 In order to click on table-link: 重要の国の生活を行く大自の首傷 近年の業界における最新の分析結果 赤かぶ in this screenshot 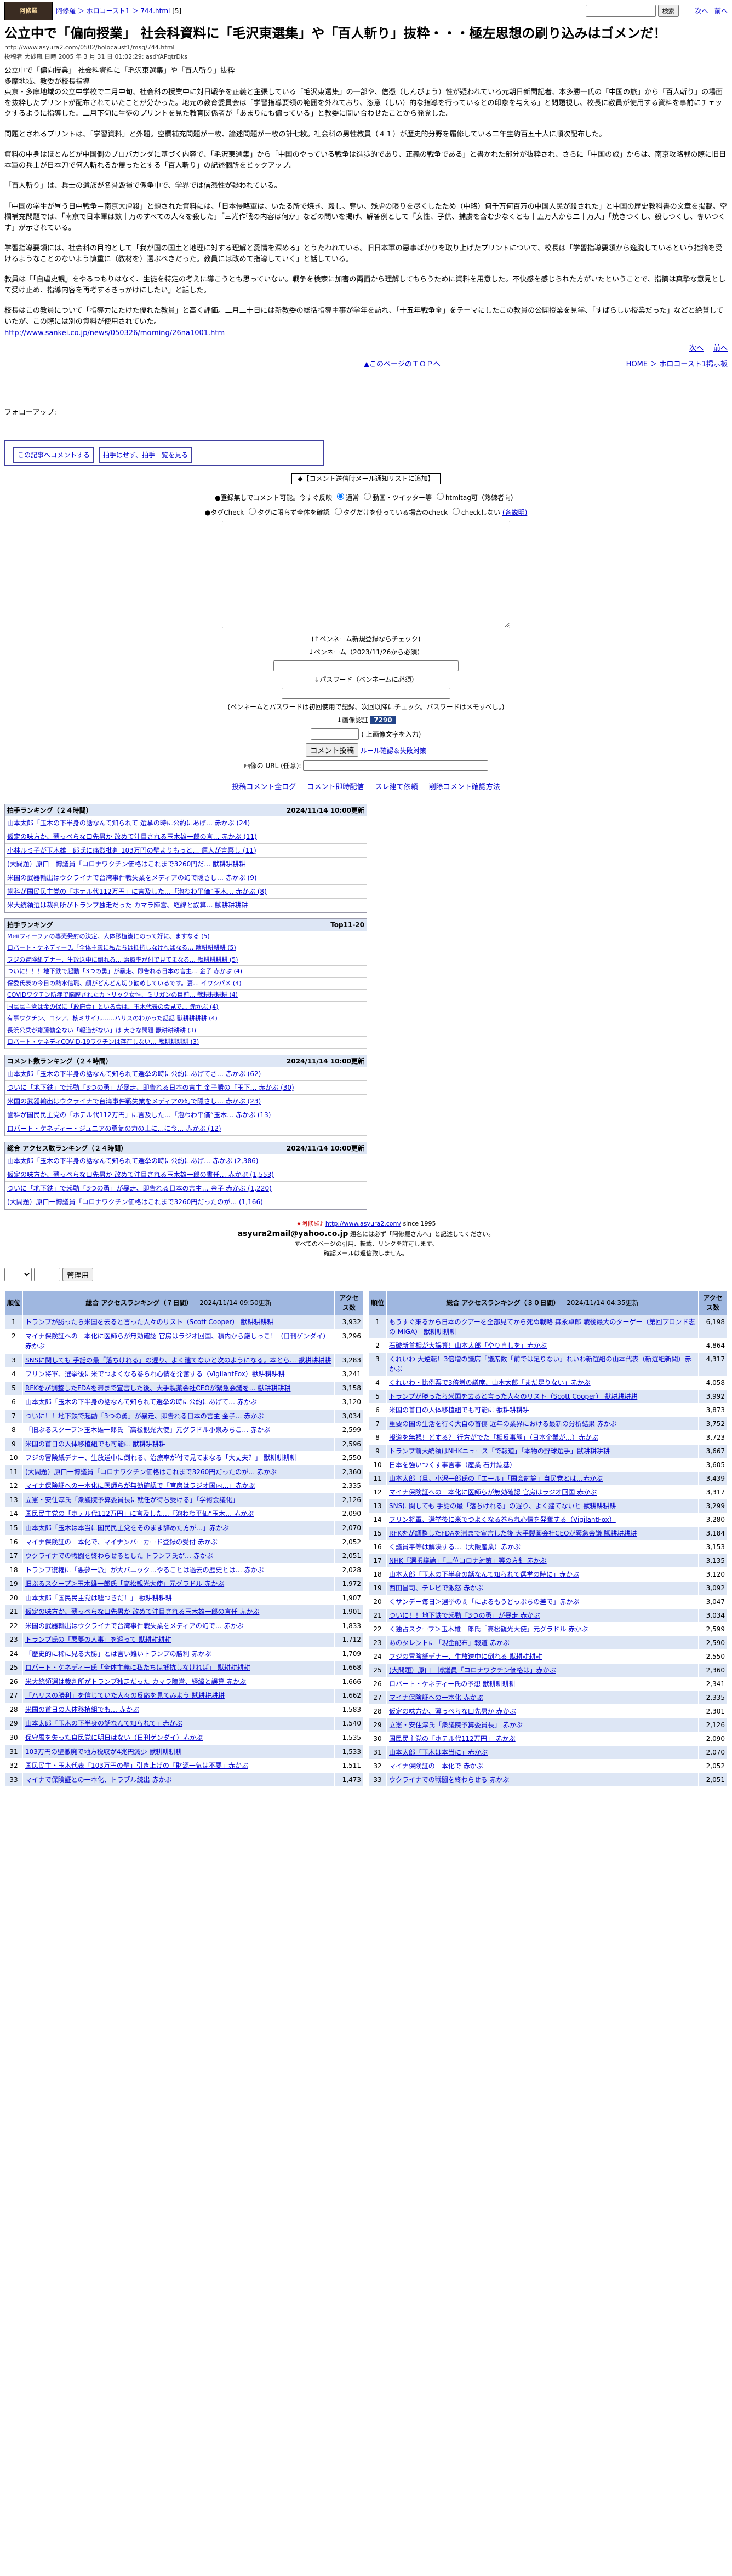, I will do `click(503, 1424)`.